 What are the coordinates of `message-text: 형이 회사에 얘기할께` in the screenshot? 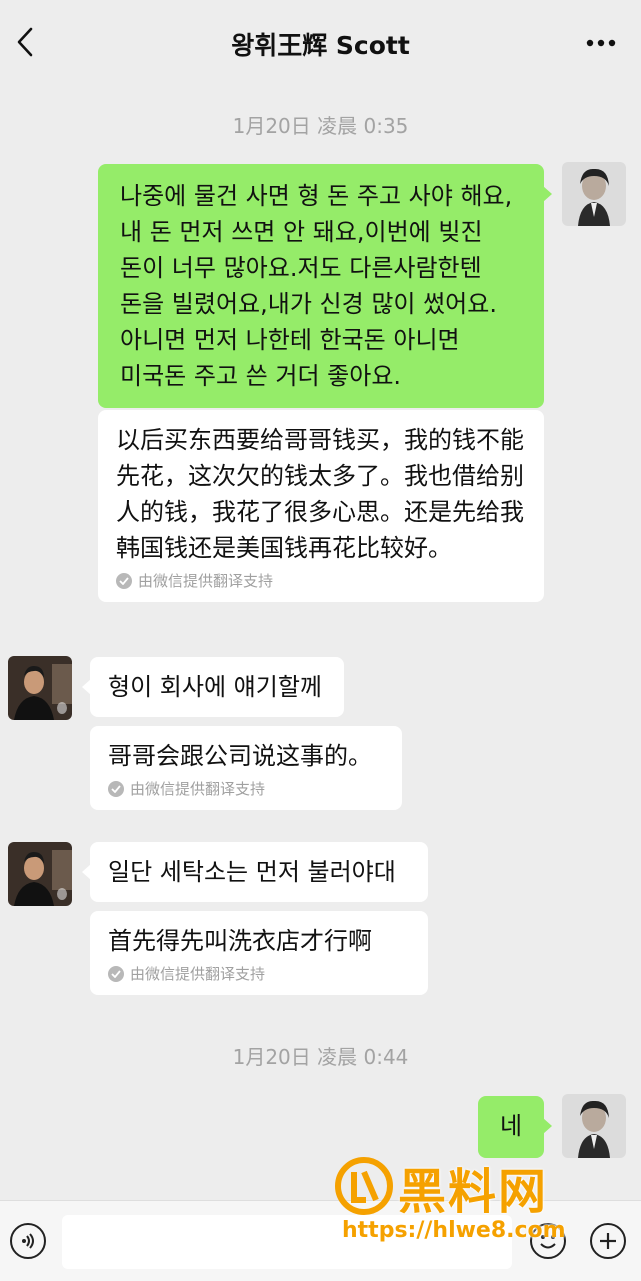 It's located at (215, 687).